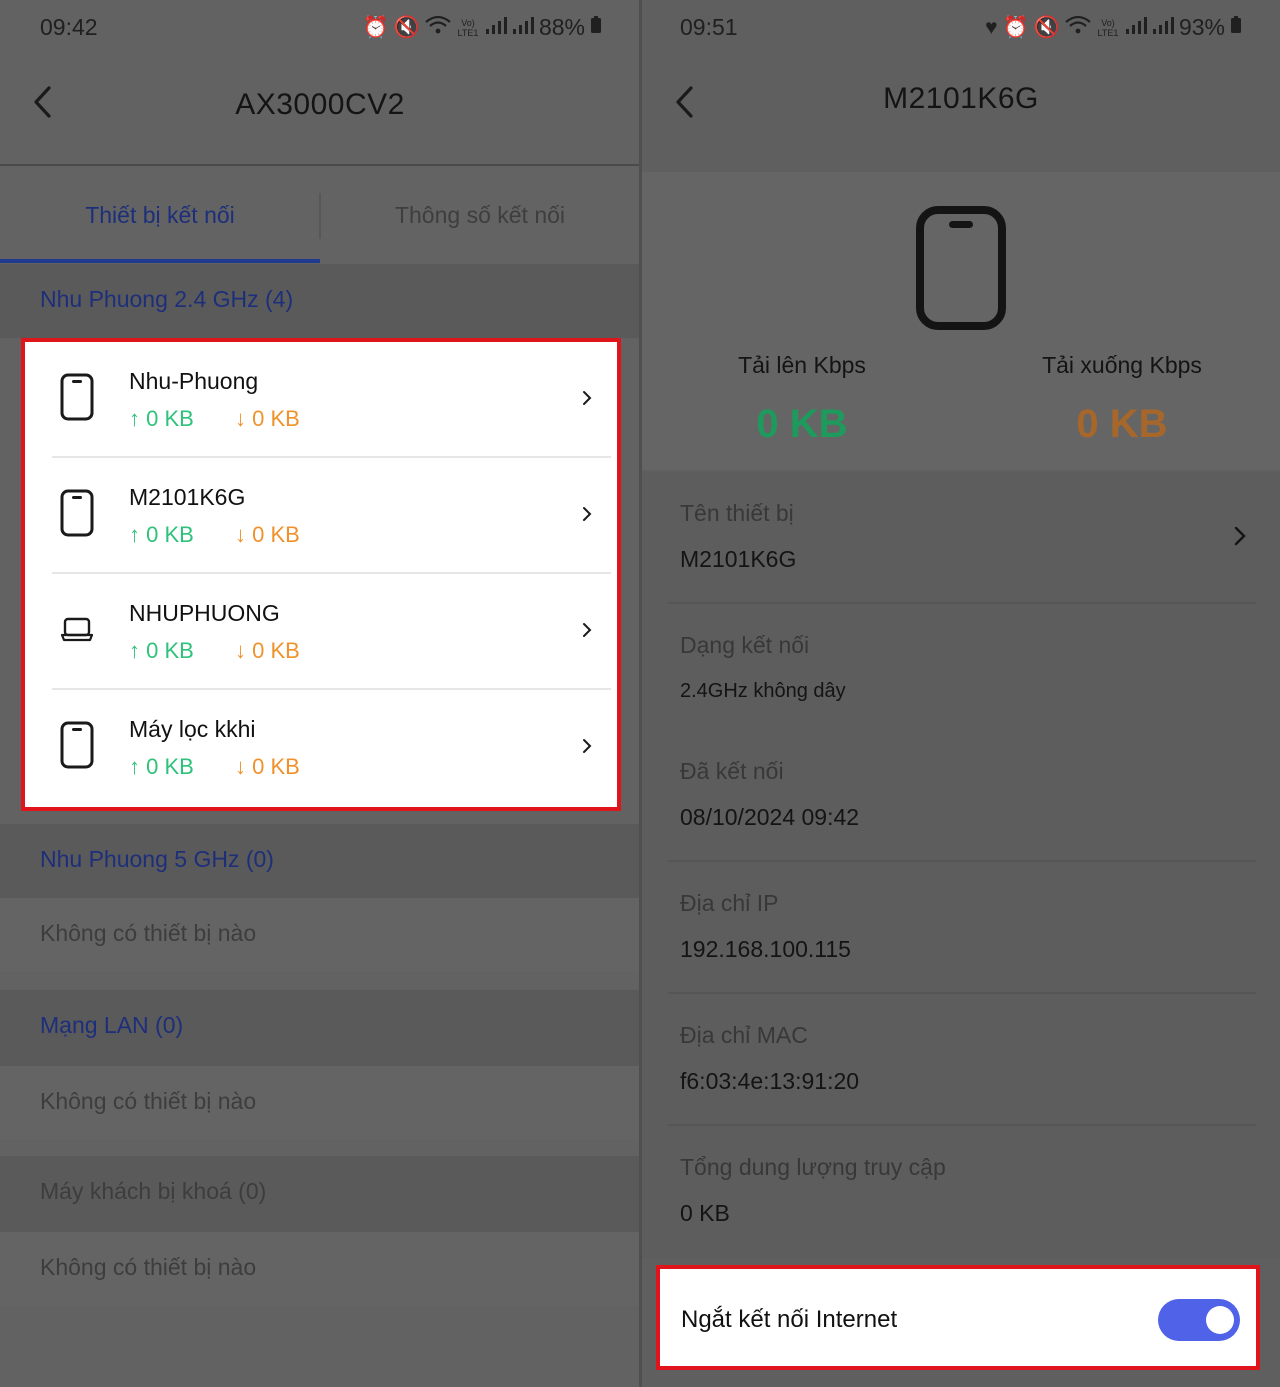 Image resolution: width=1280 pixels, height=1387 pixels. What do you see at coordinates (802, 365) in the screenshot?
I see `upload-label: Tải lên Kbps` at bounding box center [802, 365].